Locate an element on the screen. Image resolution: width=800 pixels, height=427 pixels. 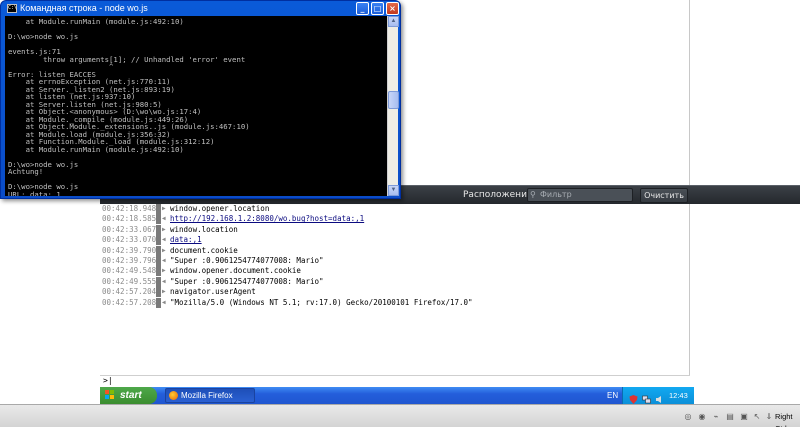
firefox-icon is located at coordinates (173, 395).